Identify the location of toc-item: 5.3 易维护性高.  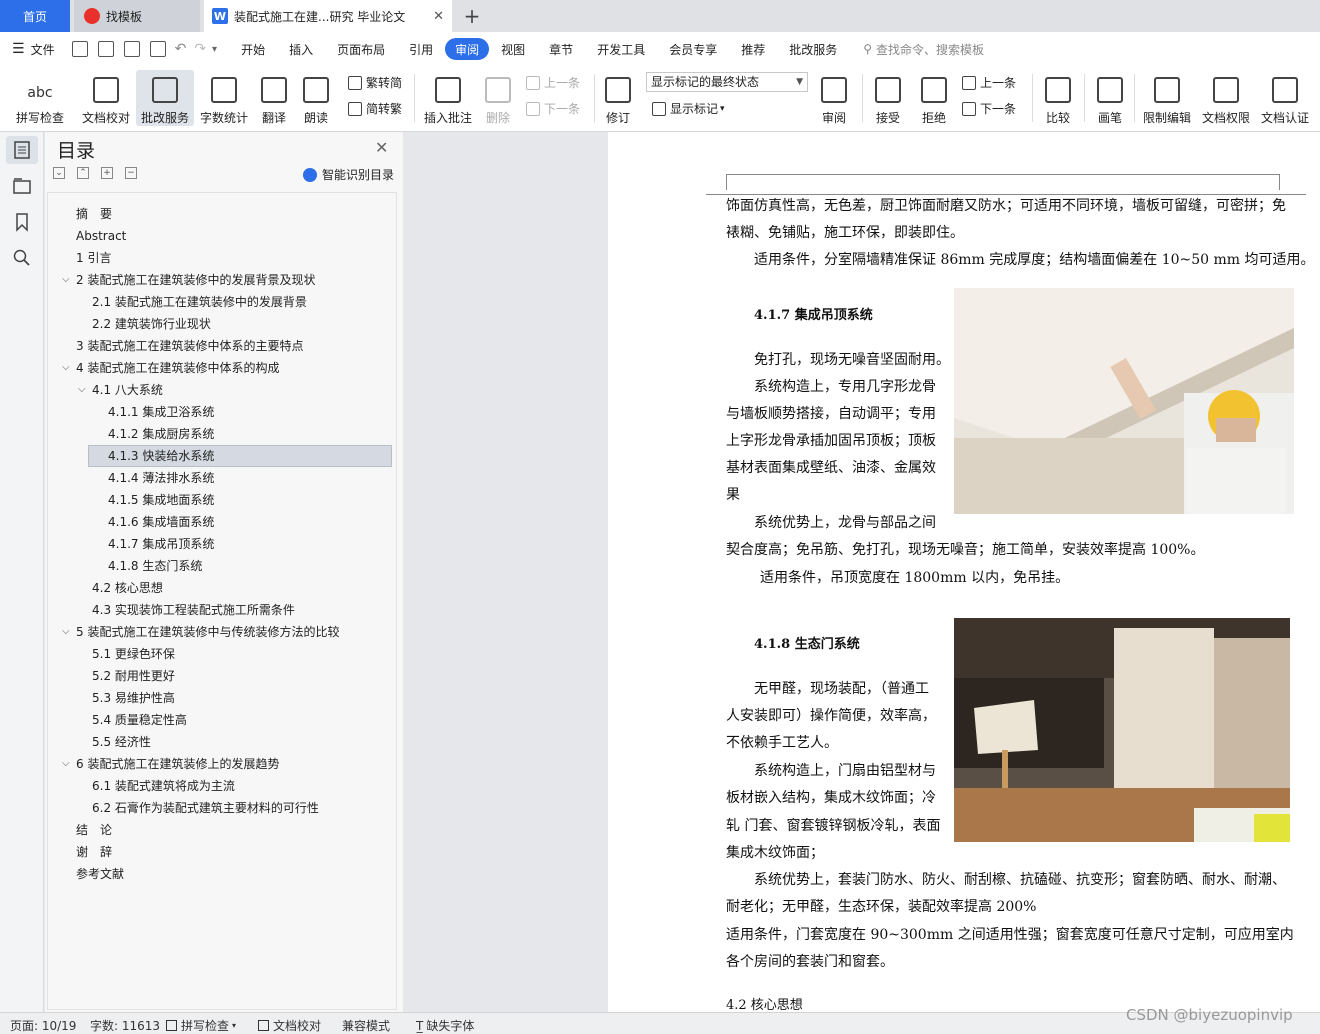
(133, 698).